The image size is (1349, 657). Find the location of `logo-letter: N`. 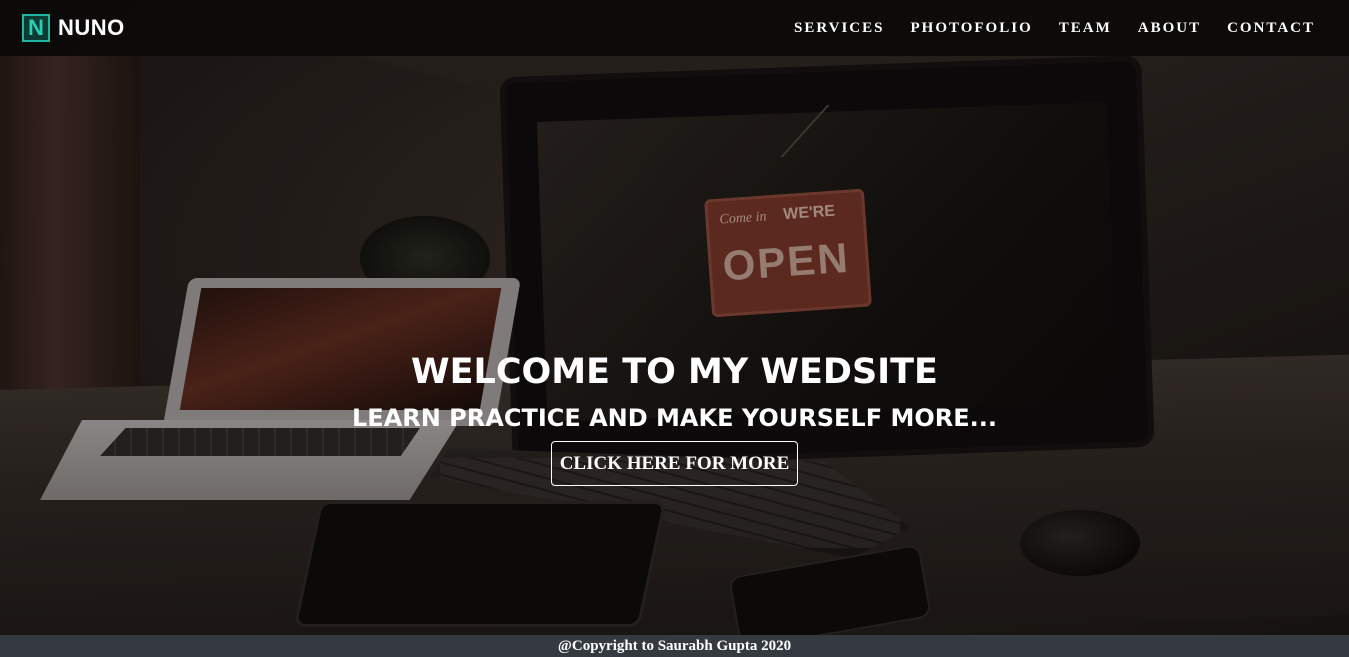

logo-letter: N is located at coordinates (36, 27).